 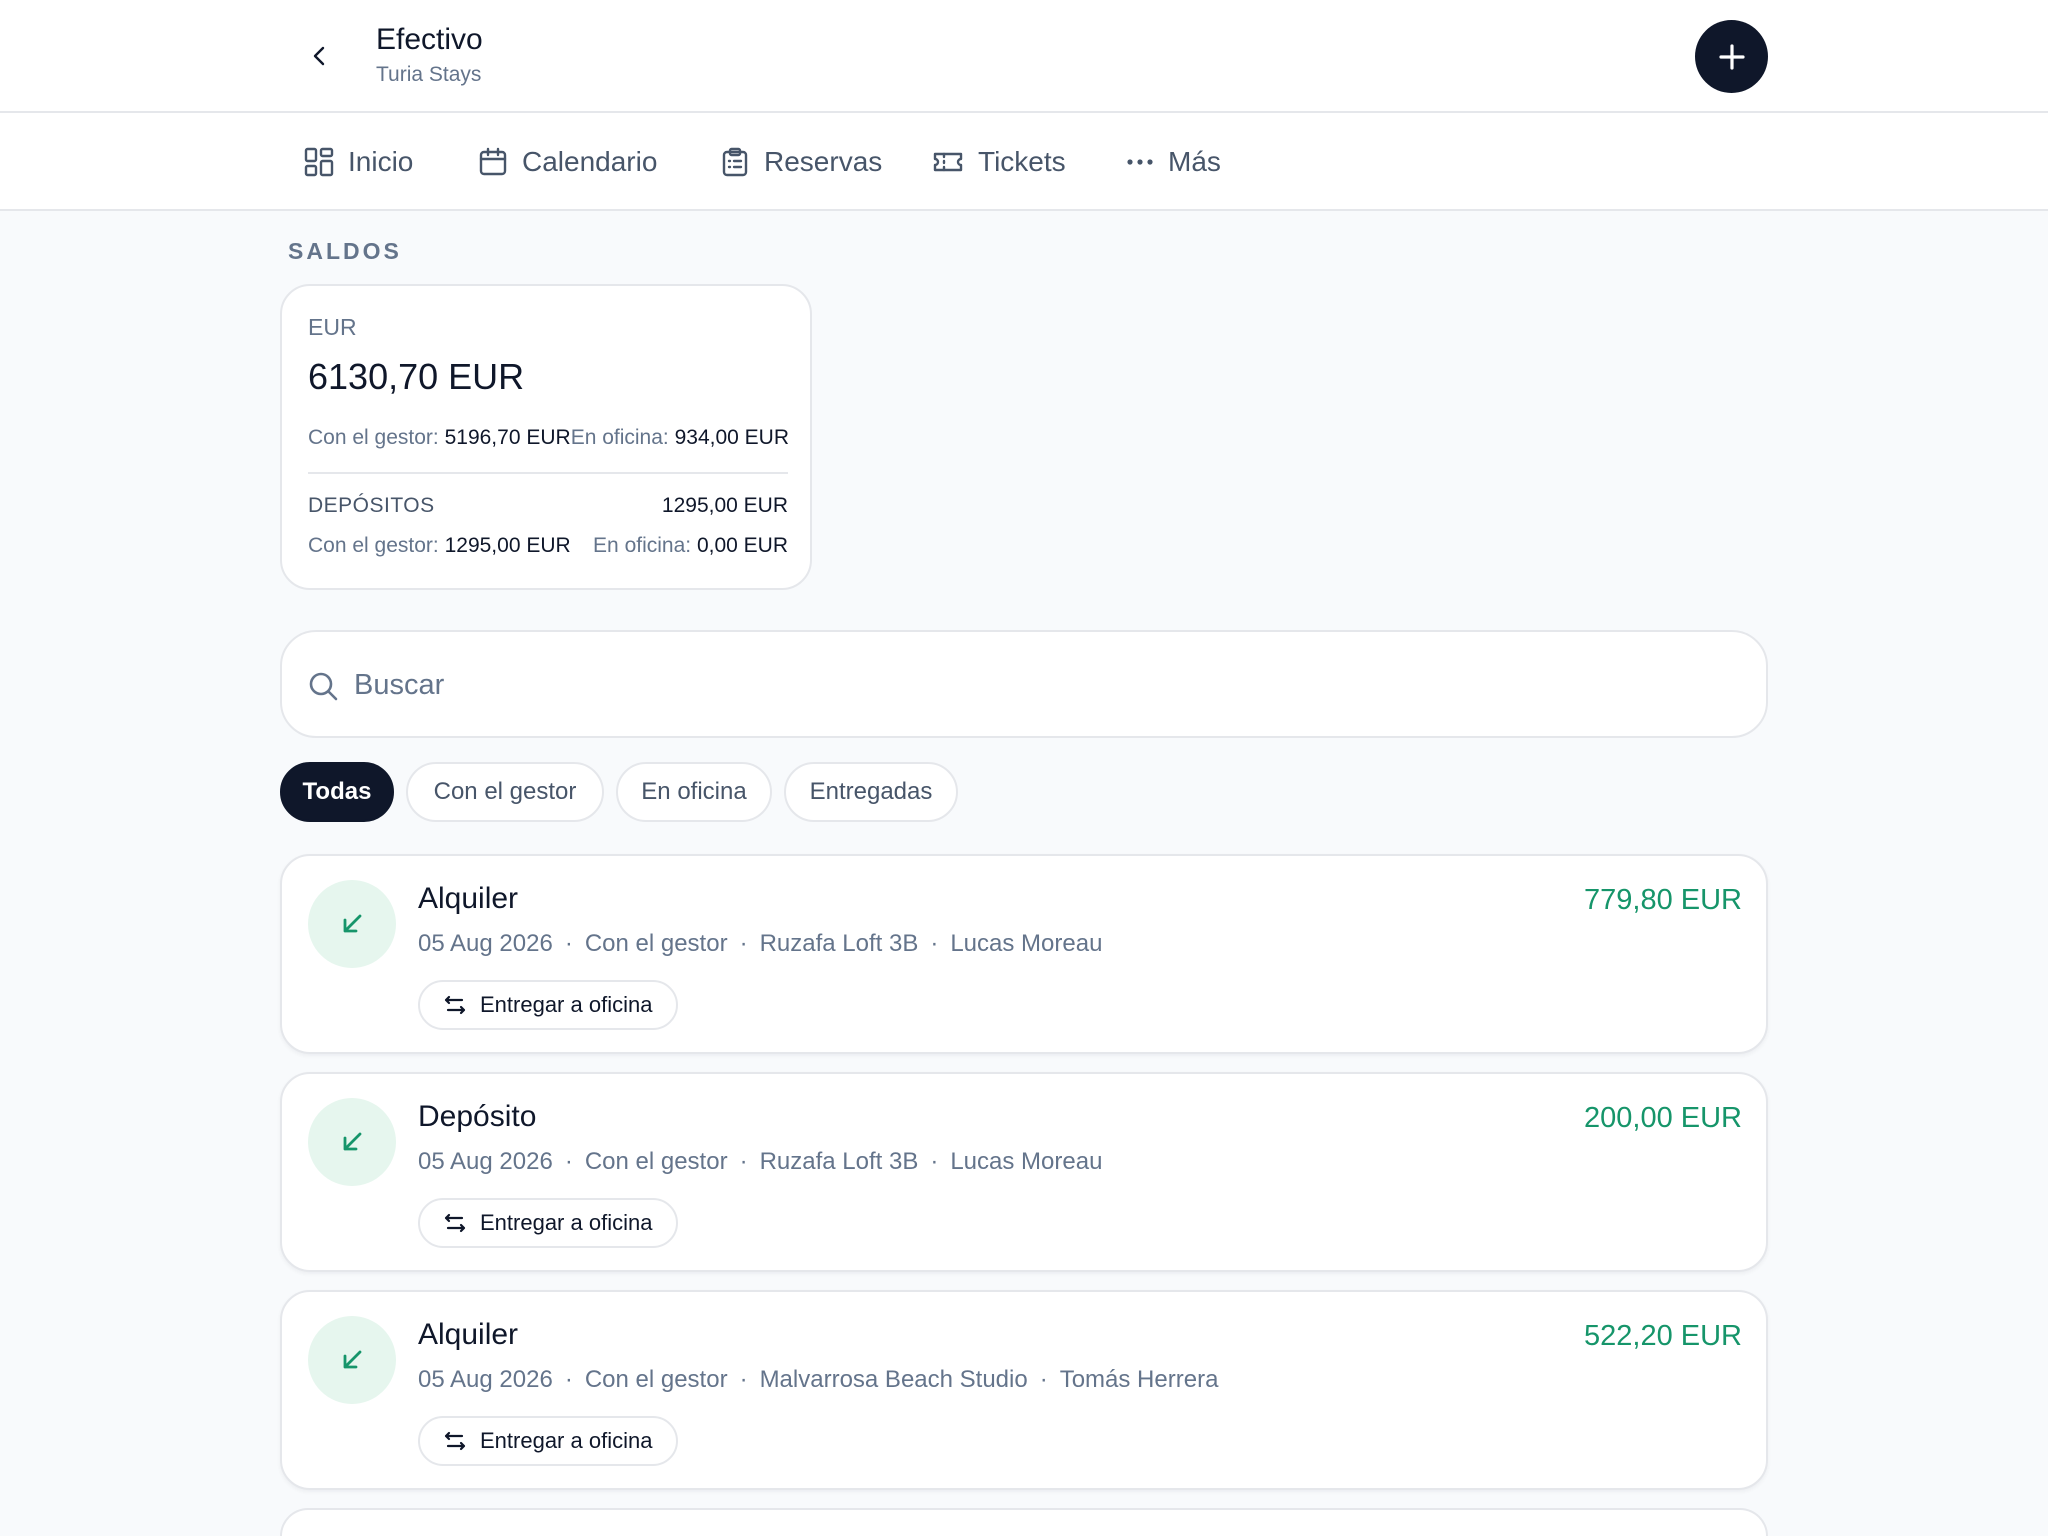 I want to click on filter-chip-en-oficina: En oficina, so click(x=694, y=792).